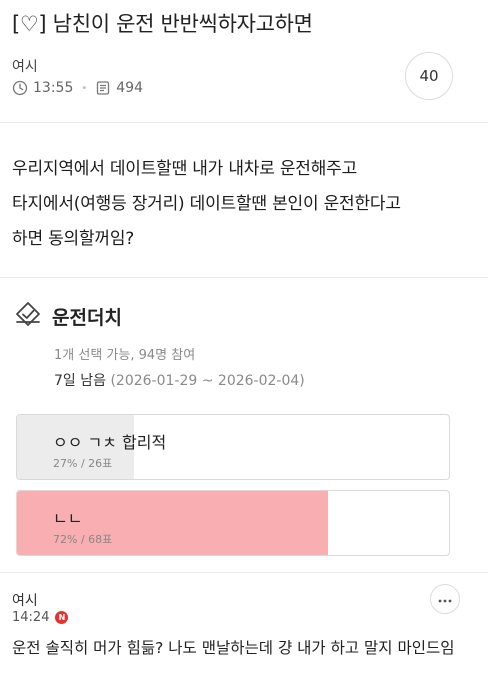  Describe the element at coordinates (103, 88) in the screenshot. I see `document-icon` at that location.